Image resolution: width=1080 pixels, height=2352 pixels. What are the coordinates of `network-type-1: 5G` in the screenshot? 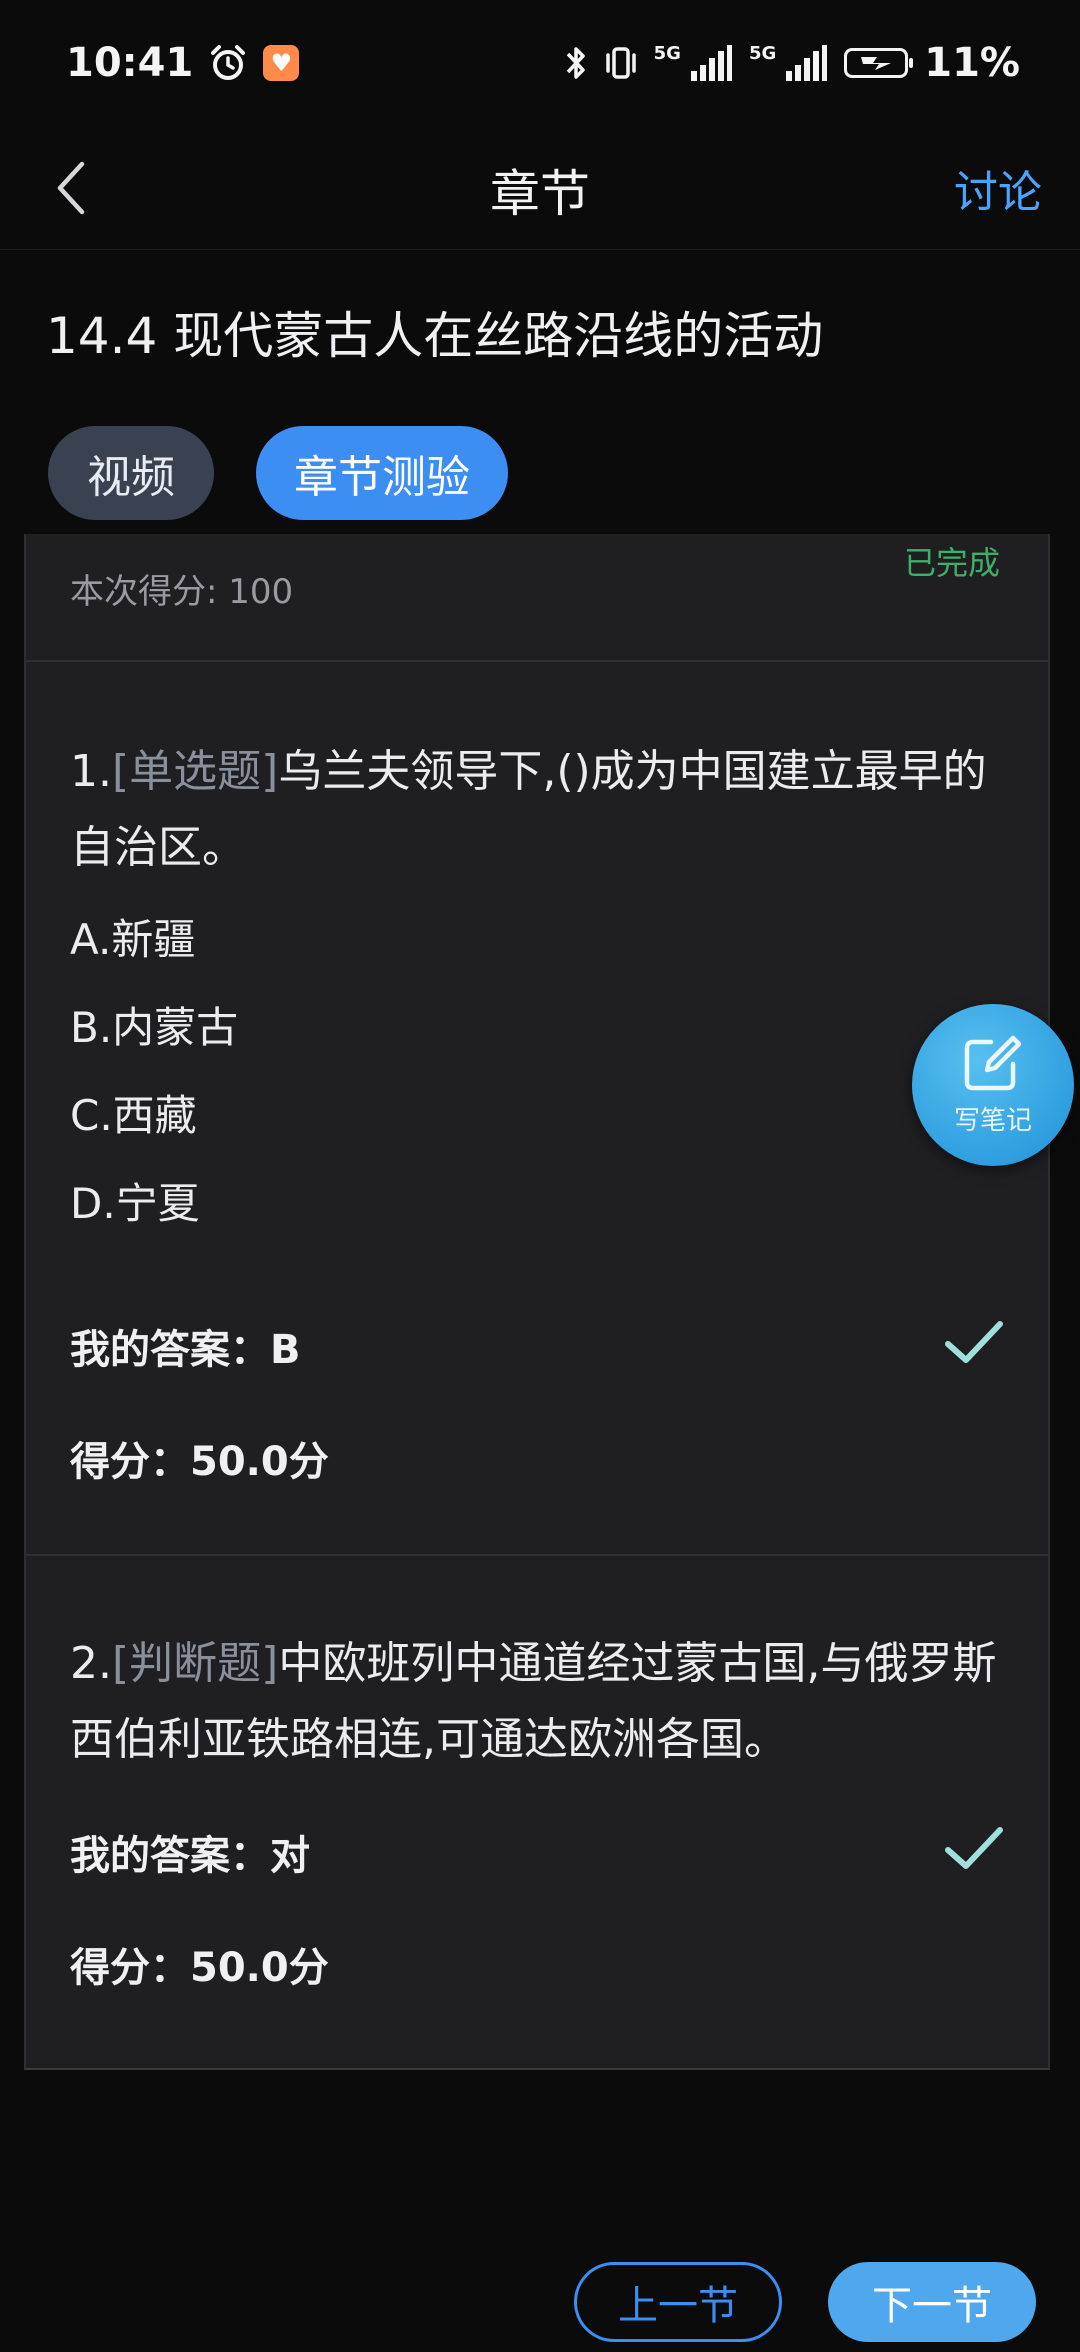 It's located at (667, 53).